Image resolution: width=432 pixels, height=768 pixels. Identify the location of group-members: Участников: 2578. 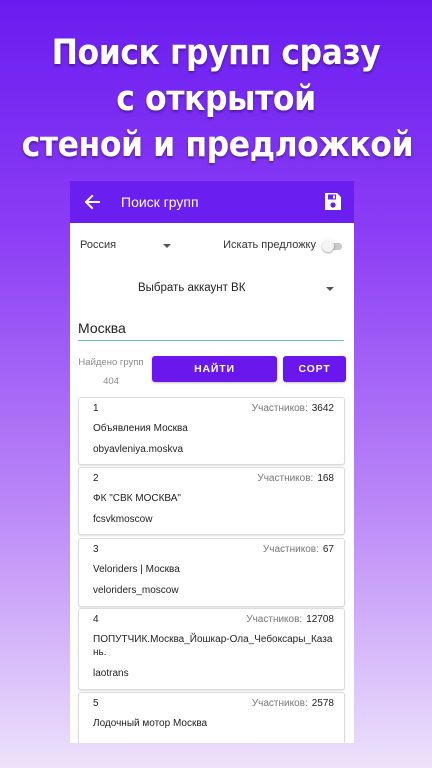
(293, 703).